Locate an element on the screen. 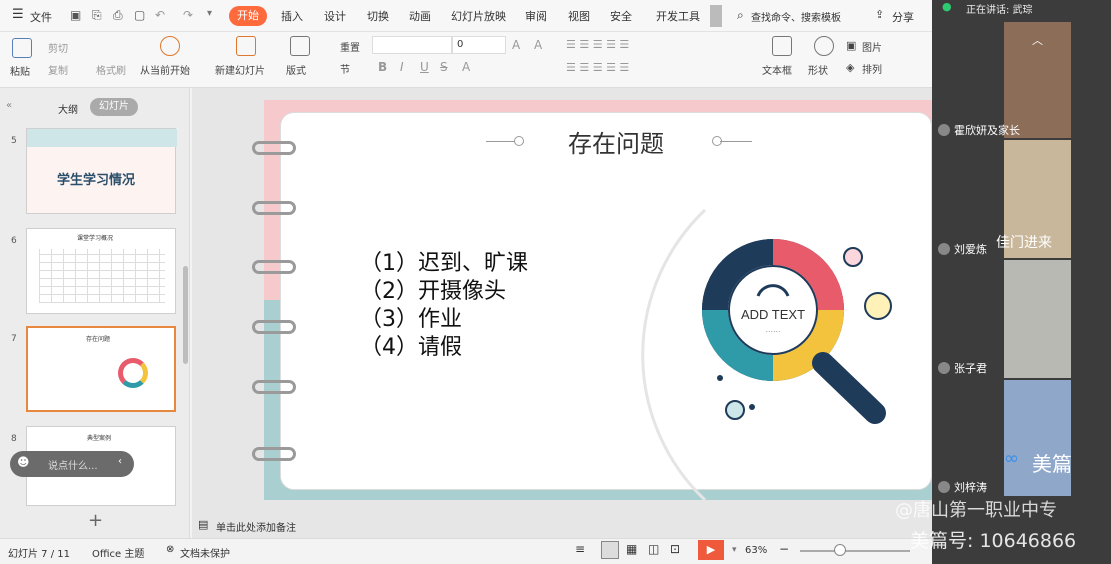  picture-icon: ▣ is located at coordinates (851, 45).